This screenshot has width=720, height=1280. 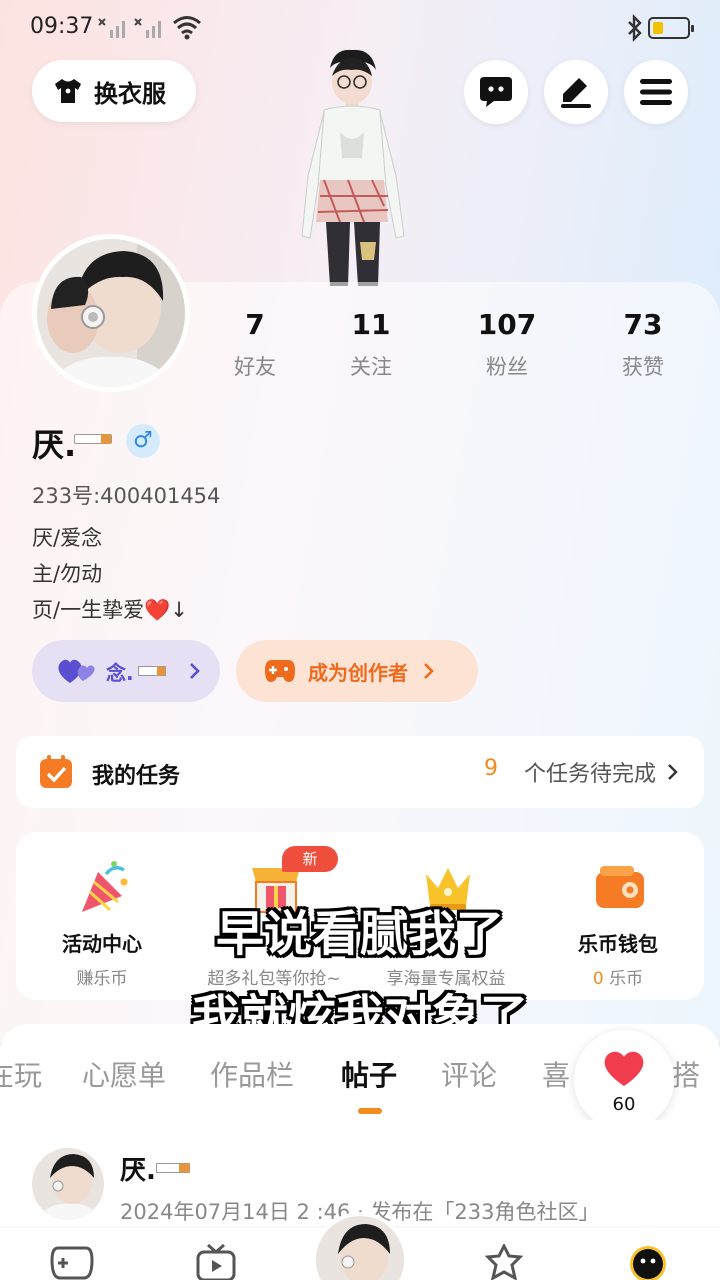 I want to click on avatar-3d-figure, so click(x=352, y=166).